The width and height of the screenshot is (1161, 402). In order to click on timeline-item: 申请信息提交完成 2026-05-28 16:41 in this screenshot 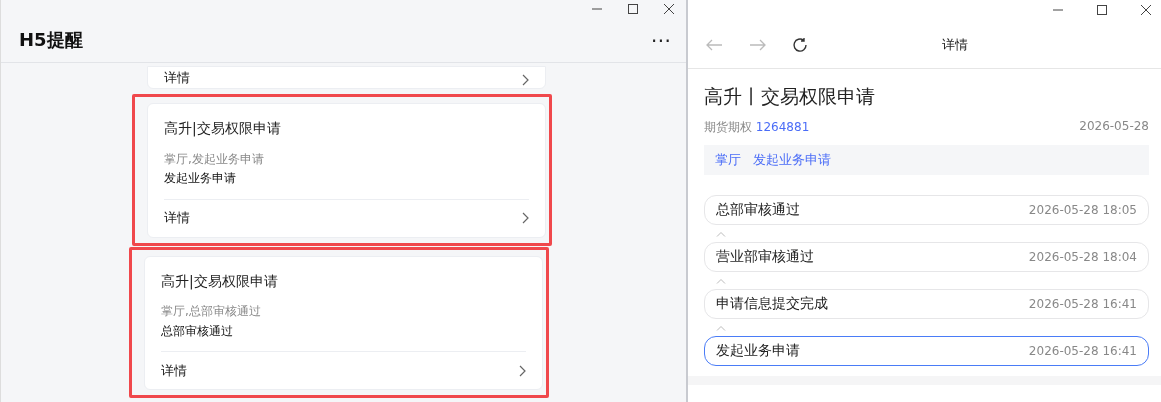, I will do `click(926, 304)`.